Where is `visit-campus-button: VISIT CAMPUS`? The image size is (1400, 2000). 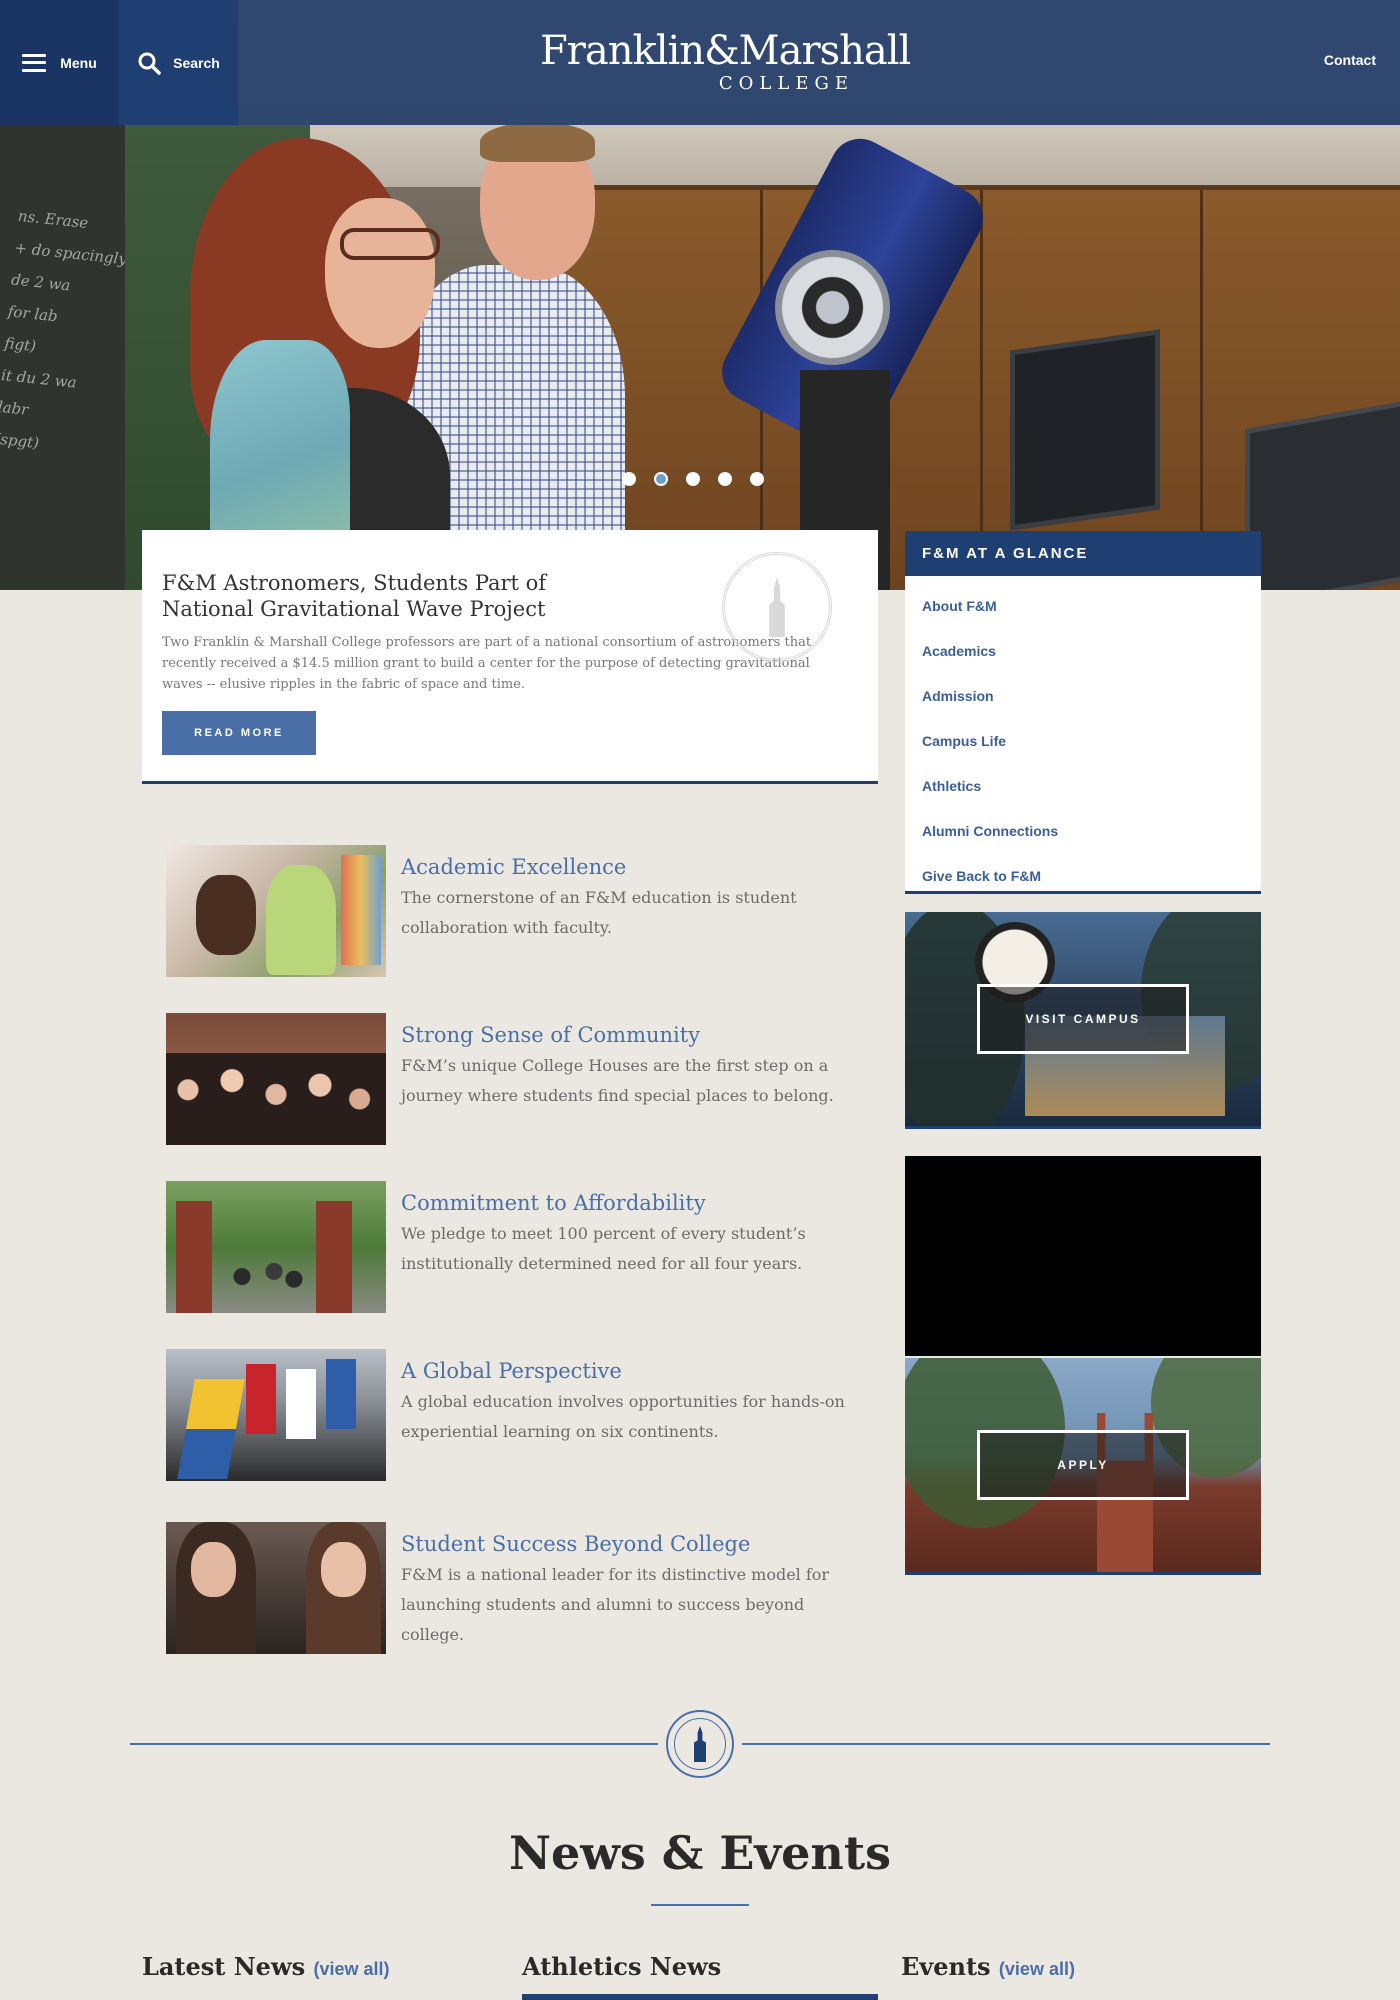
visit-campus-button: VISIT CAMPUS is located at coordinates (1083, 1019).